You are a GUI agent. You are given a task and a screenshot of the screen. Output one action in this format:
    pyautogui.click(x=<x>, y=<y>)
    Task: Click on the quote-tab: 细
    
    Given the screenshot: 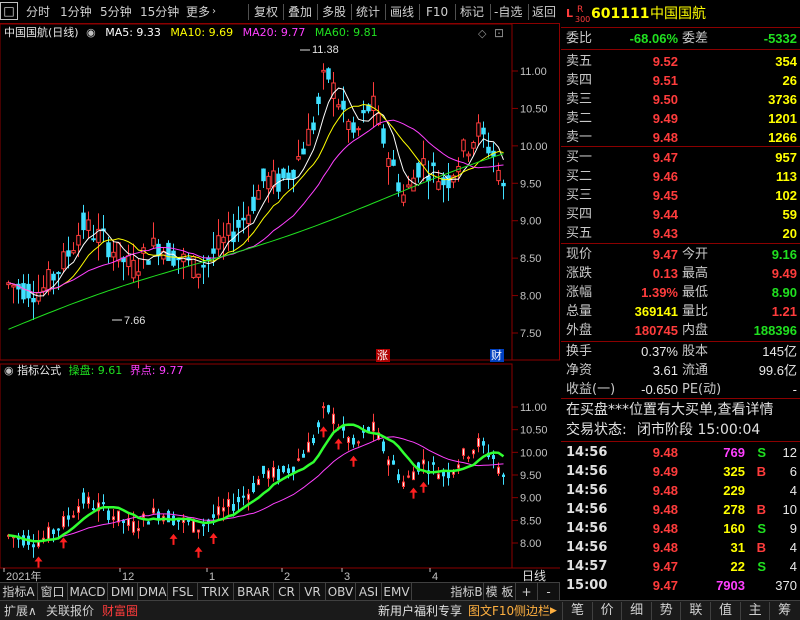 What is the action you would take?
    pyautogui.click(x=636, y=611)
    